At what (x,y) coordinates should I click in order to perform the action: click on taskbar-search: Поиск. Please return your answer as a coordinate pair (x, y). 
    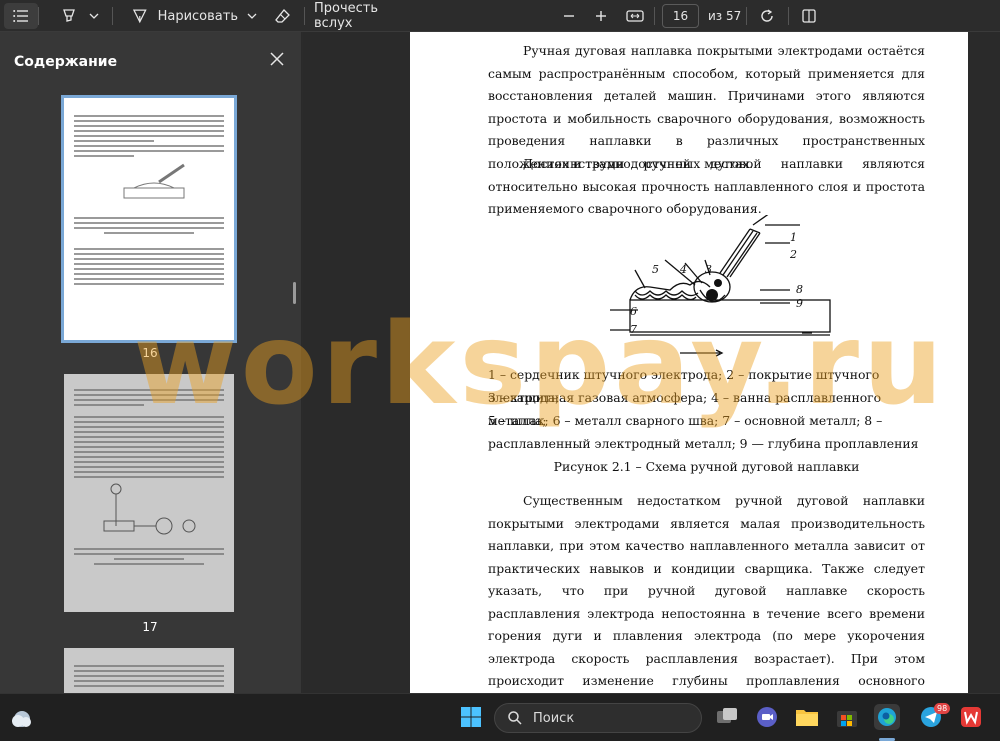
    Looking at the image, I should click on (598, 718).